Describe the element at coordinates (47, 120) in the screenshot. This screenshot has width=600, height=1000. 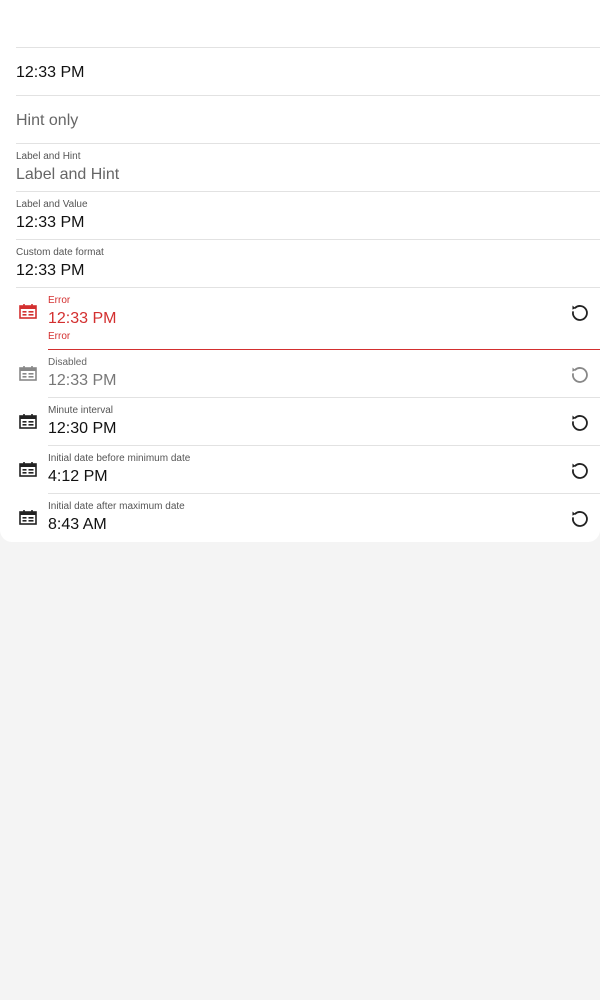
I see `time-field-hint: Hint only` at that location.